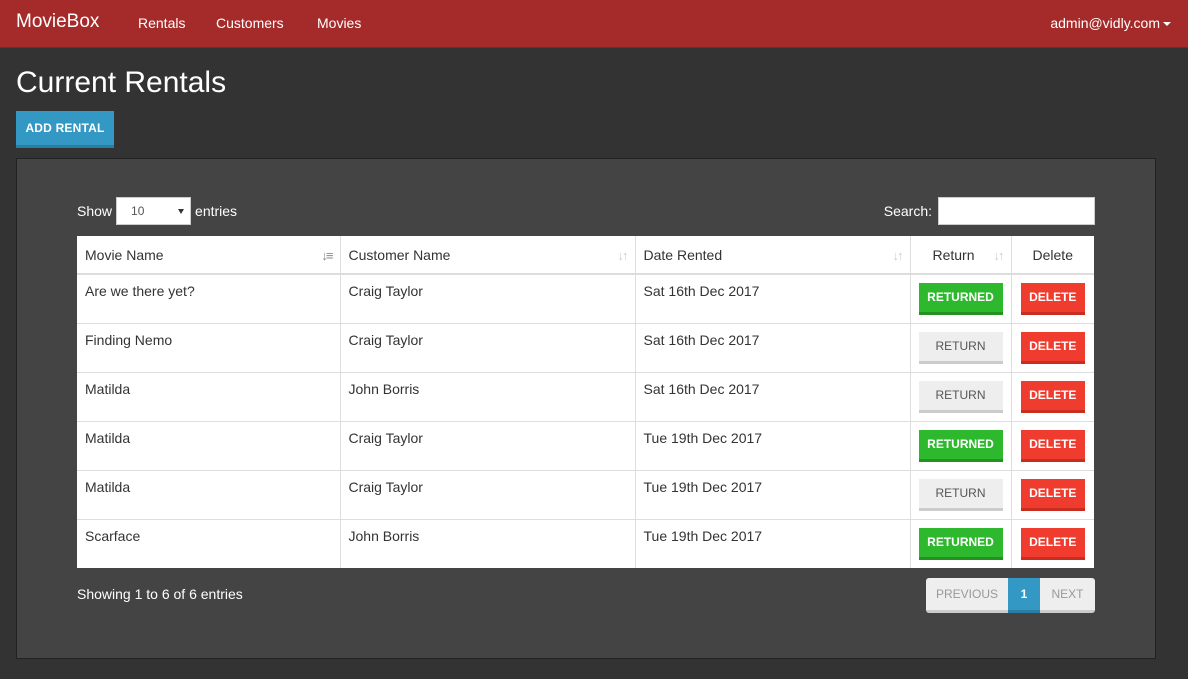 The height and width of the screenshot is (679, 1188). I want to click on entries-label: entries, so click(216, 211).